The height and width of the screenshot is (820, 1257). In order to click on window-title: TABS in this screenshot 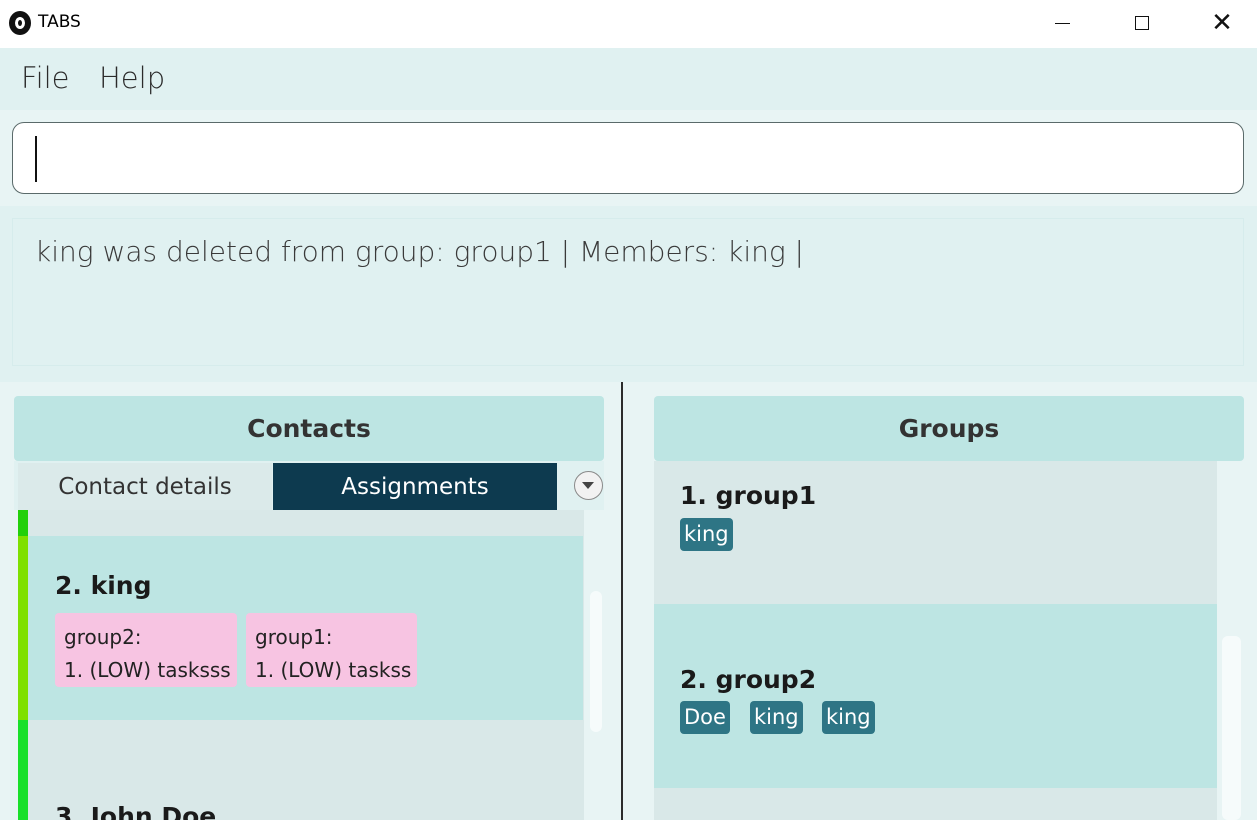, I will do `click(59, 22)`.